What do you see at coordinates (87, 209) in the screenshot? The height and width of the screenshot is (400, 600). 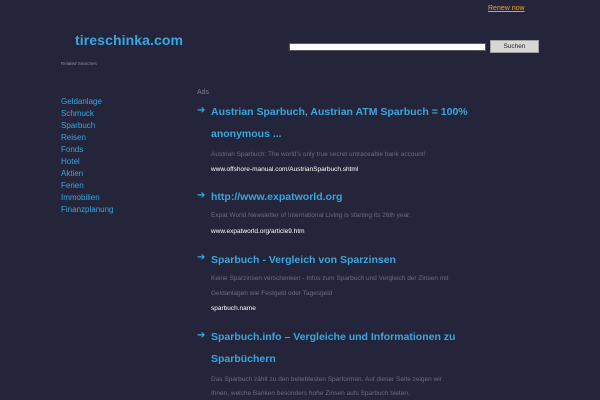 I see `related-link-finanzplanung: Finanzplanung` at bounding box center [87, 209].